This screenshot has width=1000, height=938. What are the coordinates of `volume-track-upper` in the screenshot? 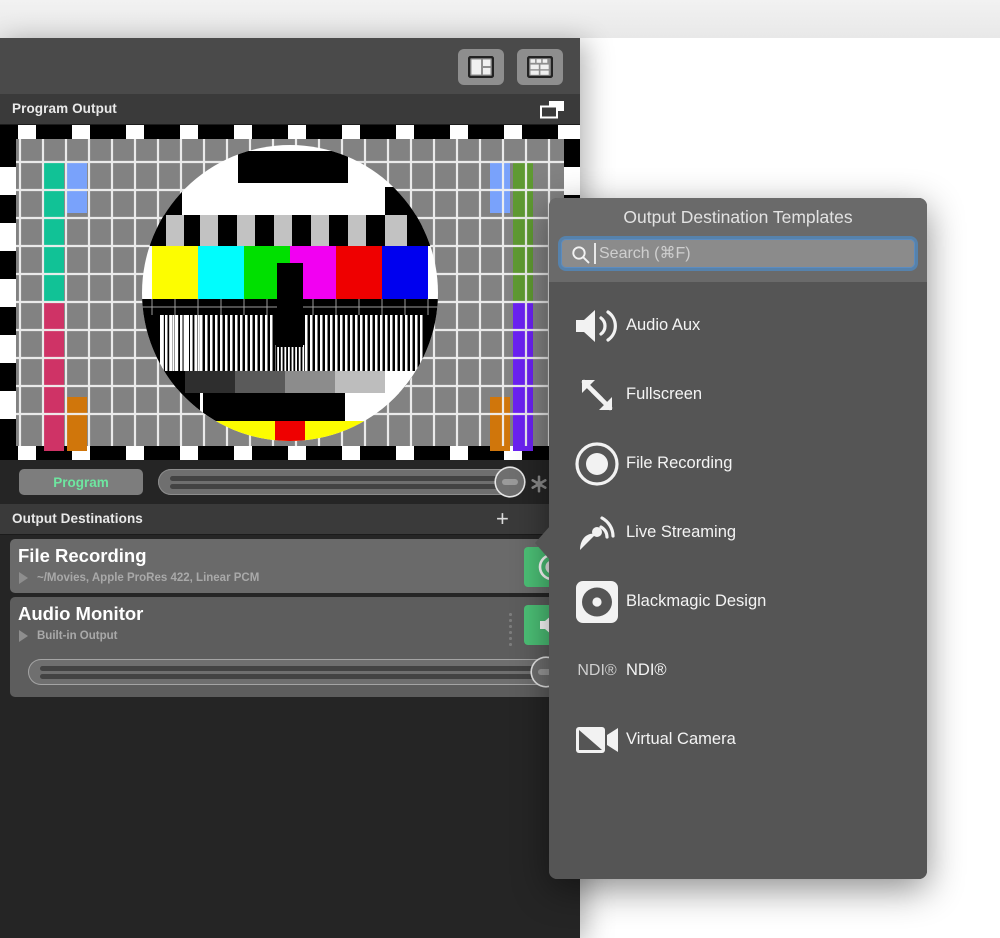 It's located at (292, 668).